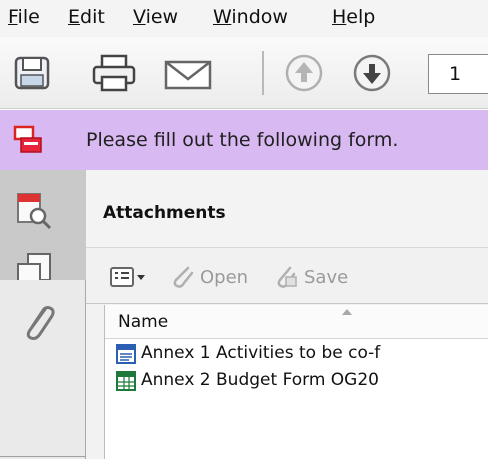  I want to click on form-notification-bar: Please fill out the following form., so click(244, 140).